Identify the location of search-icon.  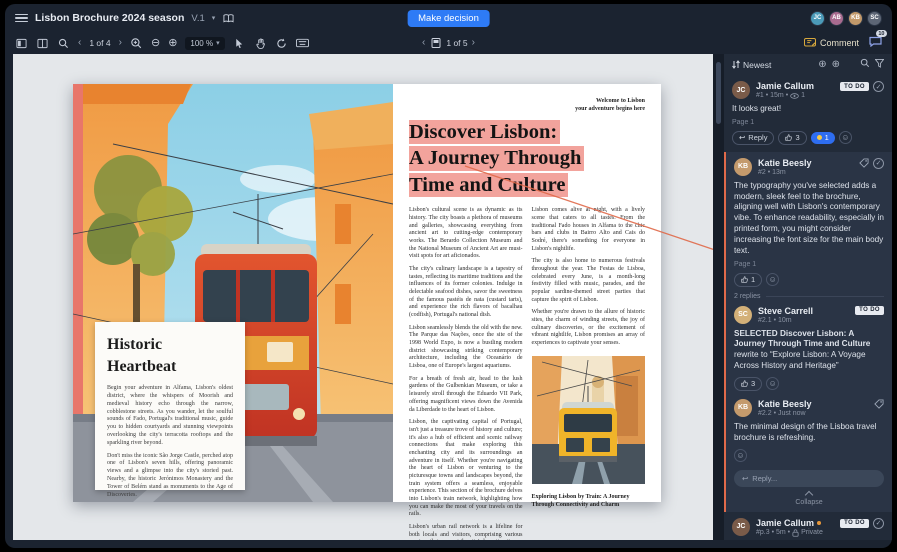
(63, 43).